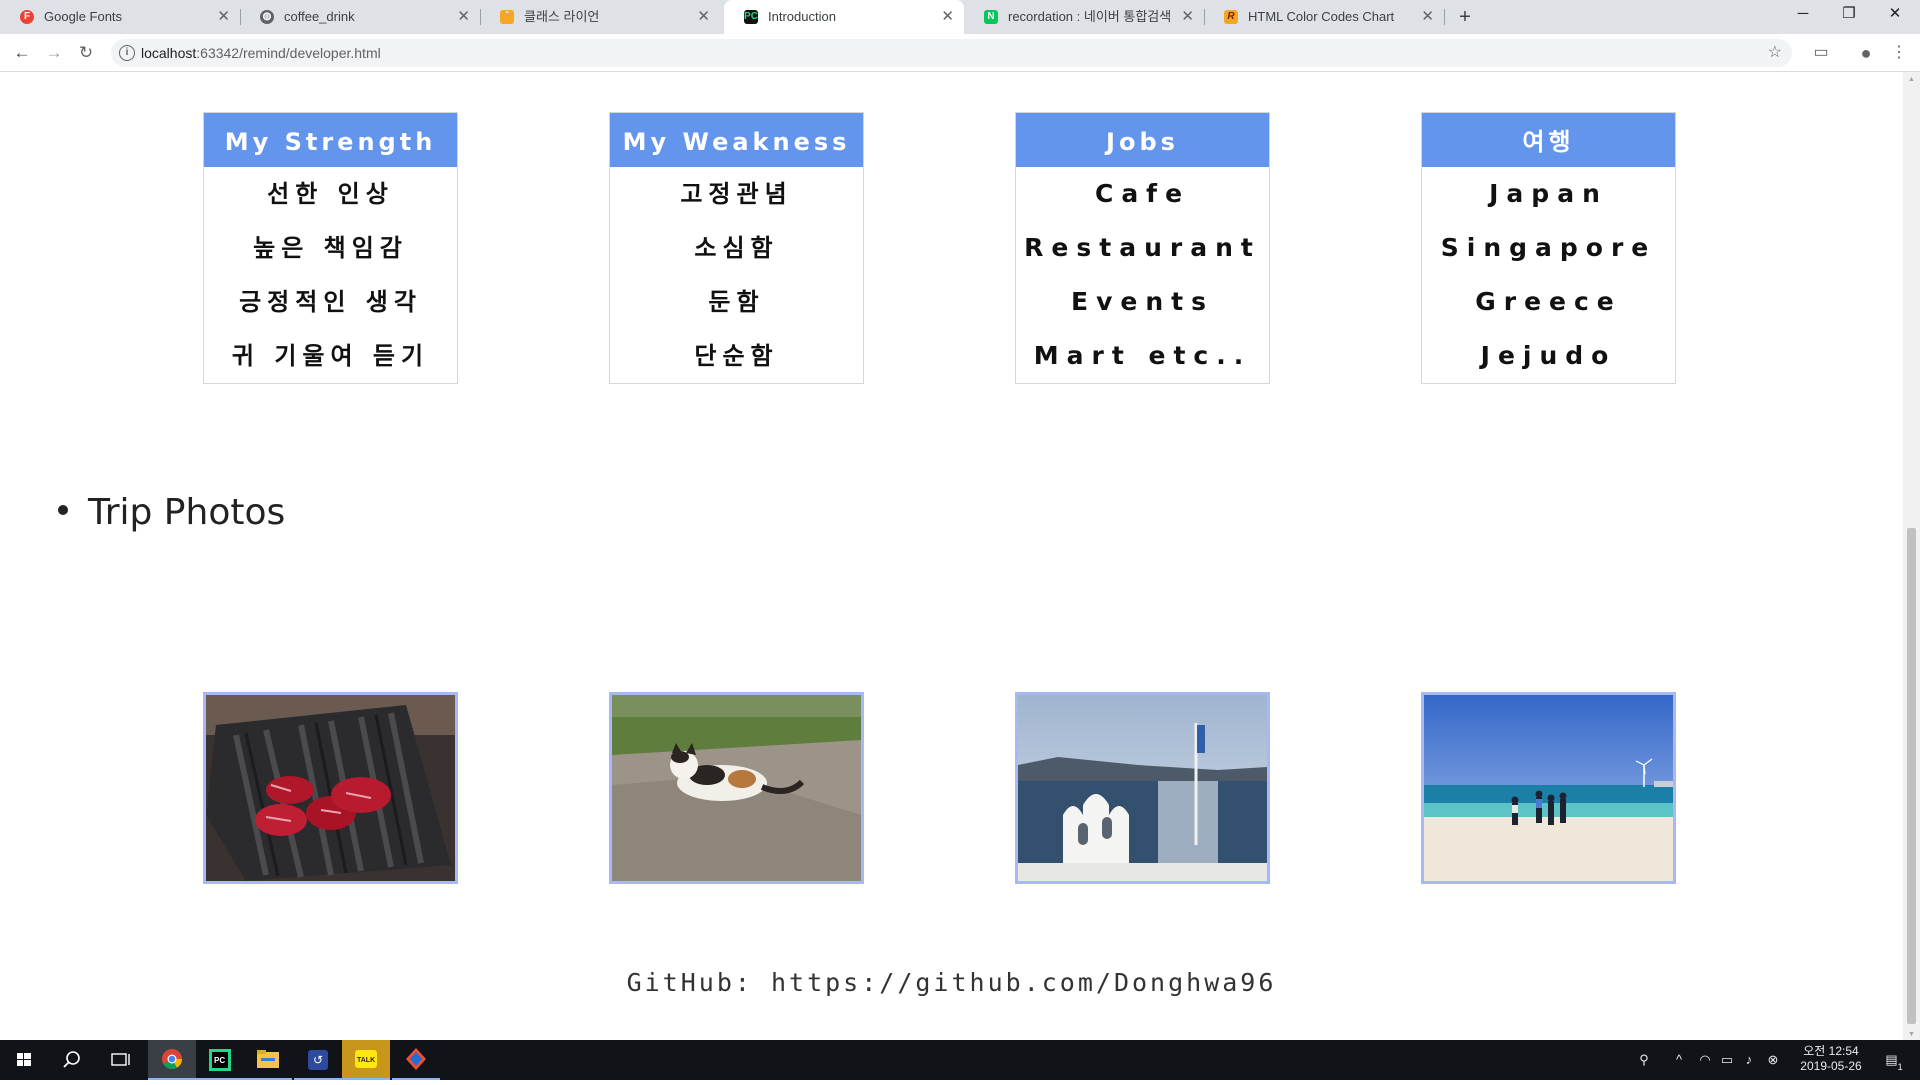 The height and width of the screenshot is (1085, 1920). Describe the element at coordinates (1866, 53) in the screenshot. I see `profile-icon: ●` at that location.